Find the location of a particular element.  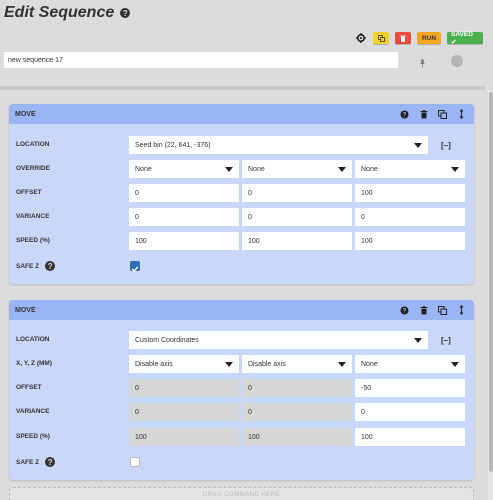

pin-icon is located at coordinates (422, 64).